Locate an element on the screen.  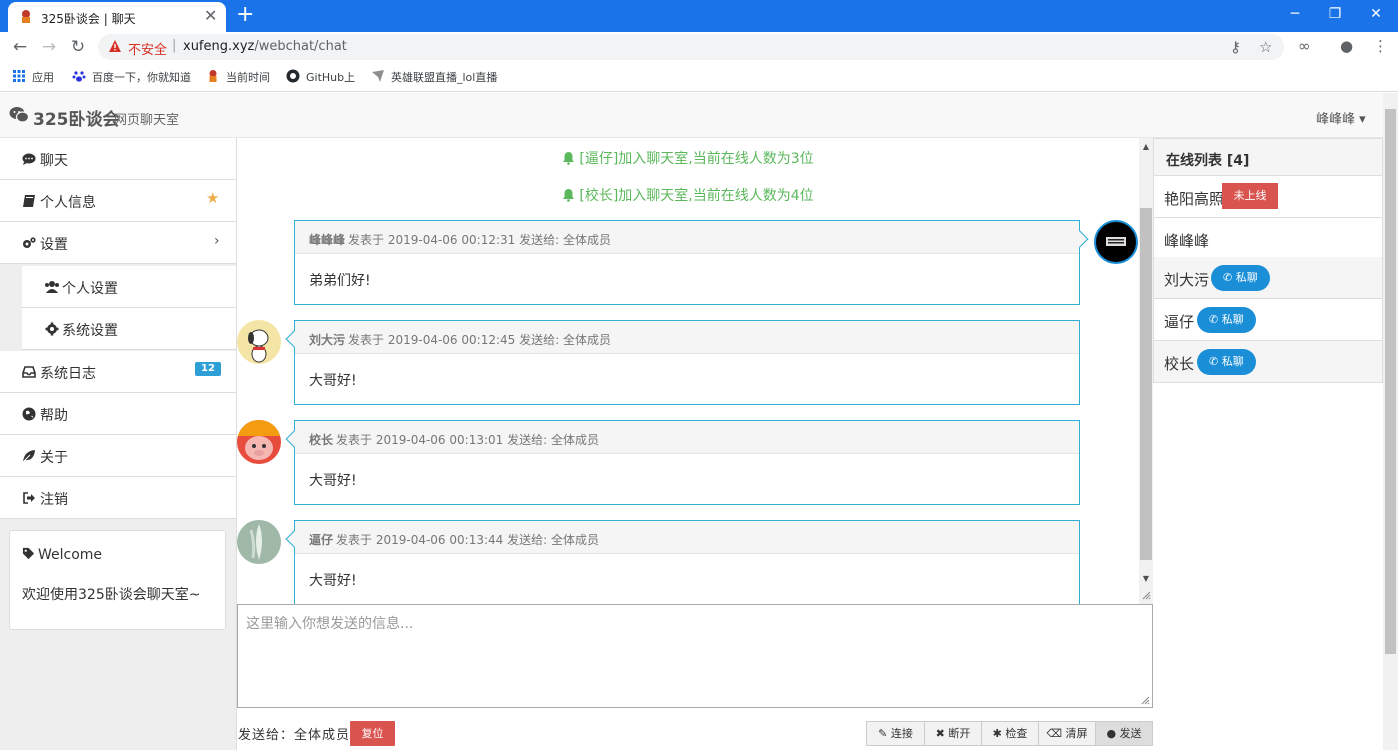
message-author: 刘大污 发表于 2019-04-06 00:12:45 发送给: 全体成员 is located at coordinates (460, 339).